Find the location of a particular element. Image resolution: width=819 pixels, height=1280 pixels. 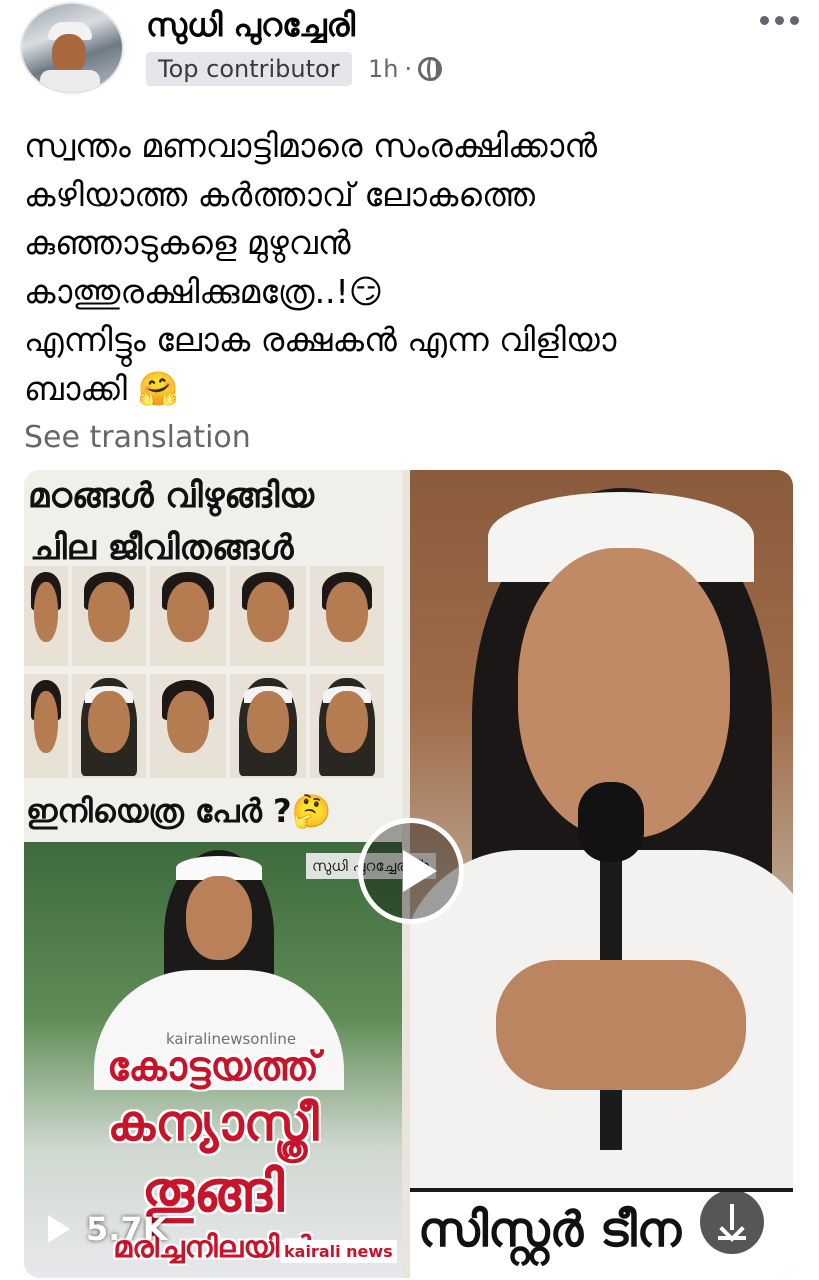

collage-question: ഇനിയെത്ര പേർ ?🤔 is located at coordinates (179, 811).